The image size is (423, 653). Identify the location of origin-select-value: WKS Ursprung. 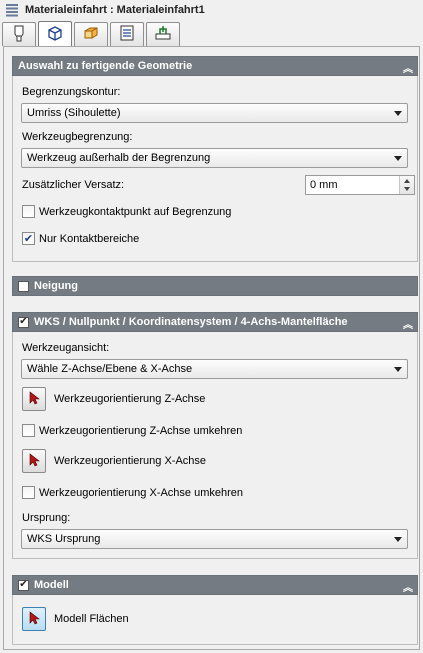
(64, 539).